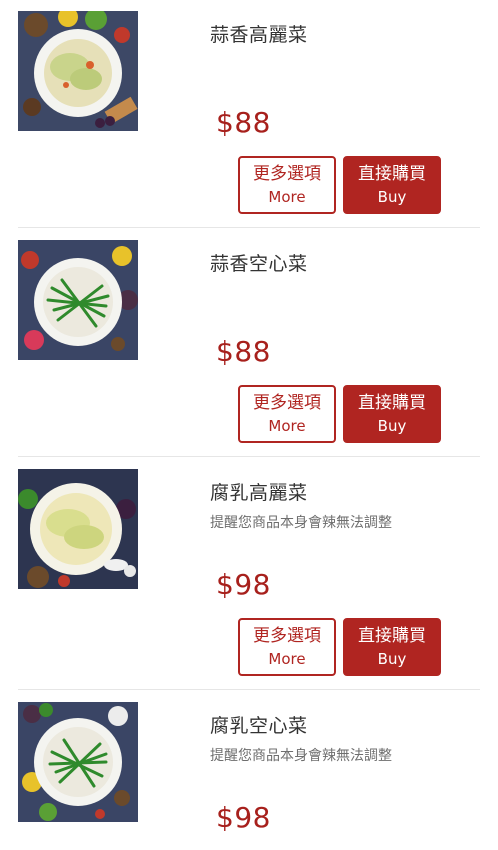  I want to click on product-name: 腐乳空心菜, so click(259, 724).